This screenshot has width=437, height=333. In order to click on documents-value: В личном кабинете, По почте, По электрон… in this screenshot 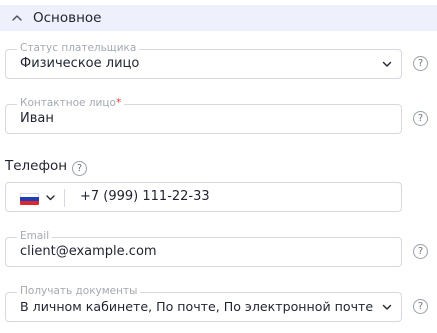, I will do `click(197, 306)`.